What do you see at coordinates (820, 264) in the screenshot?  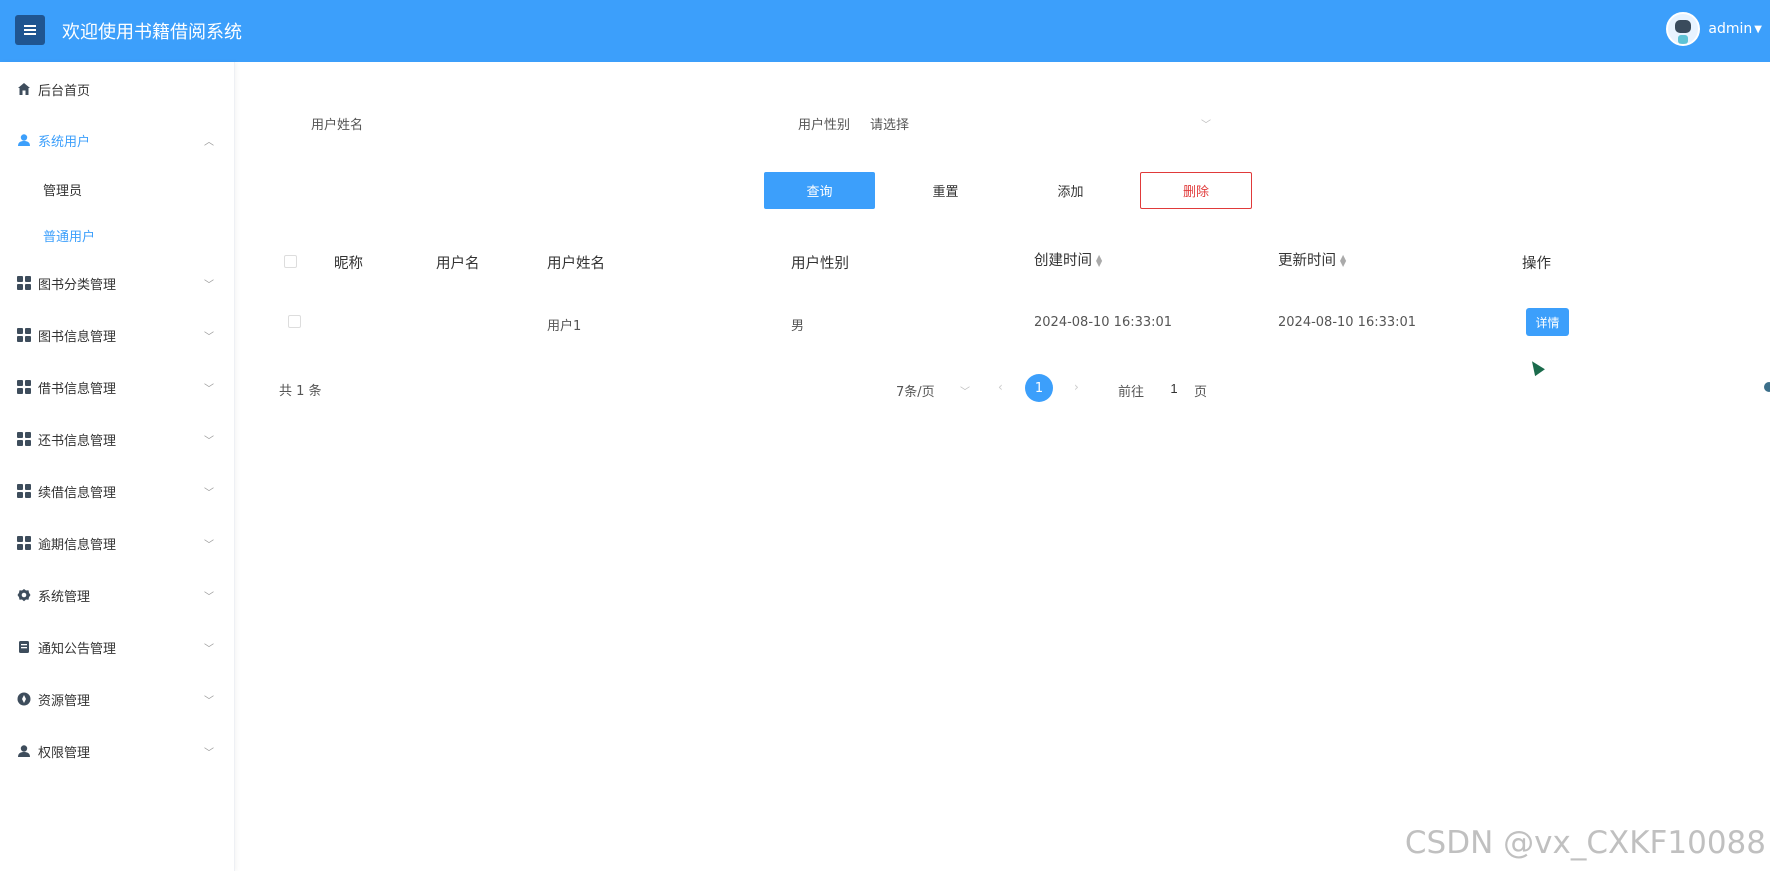 I see `column-header-gender: 用户性别` at bounding box center [820, 264].